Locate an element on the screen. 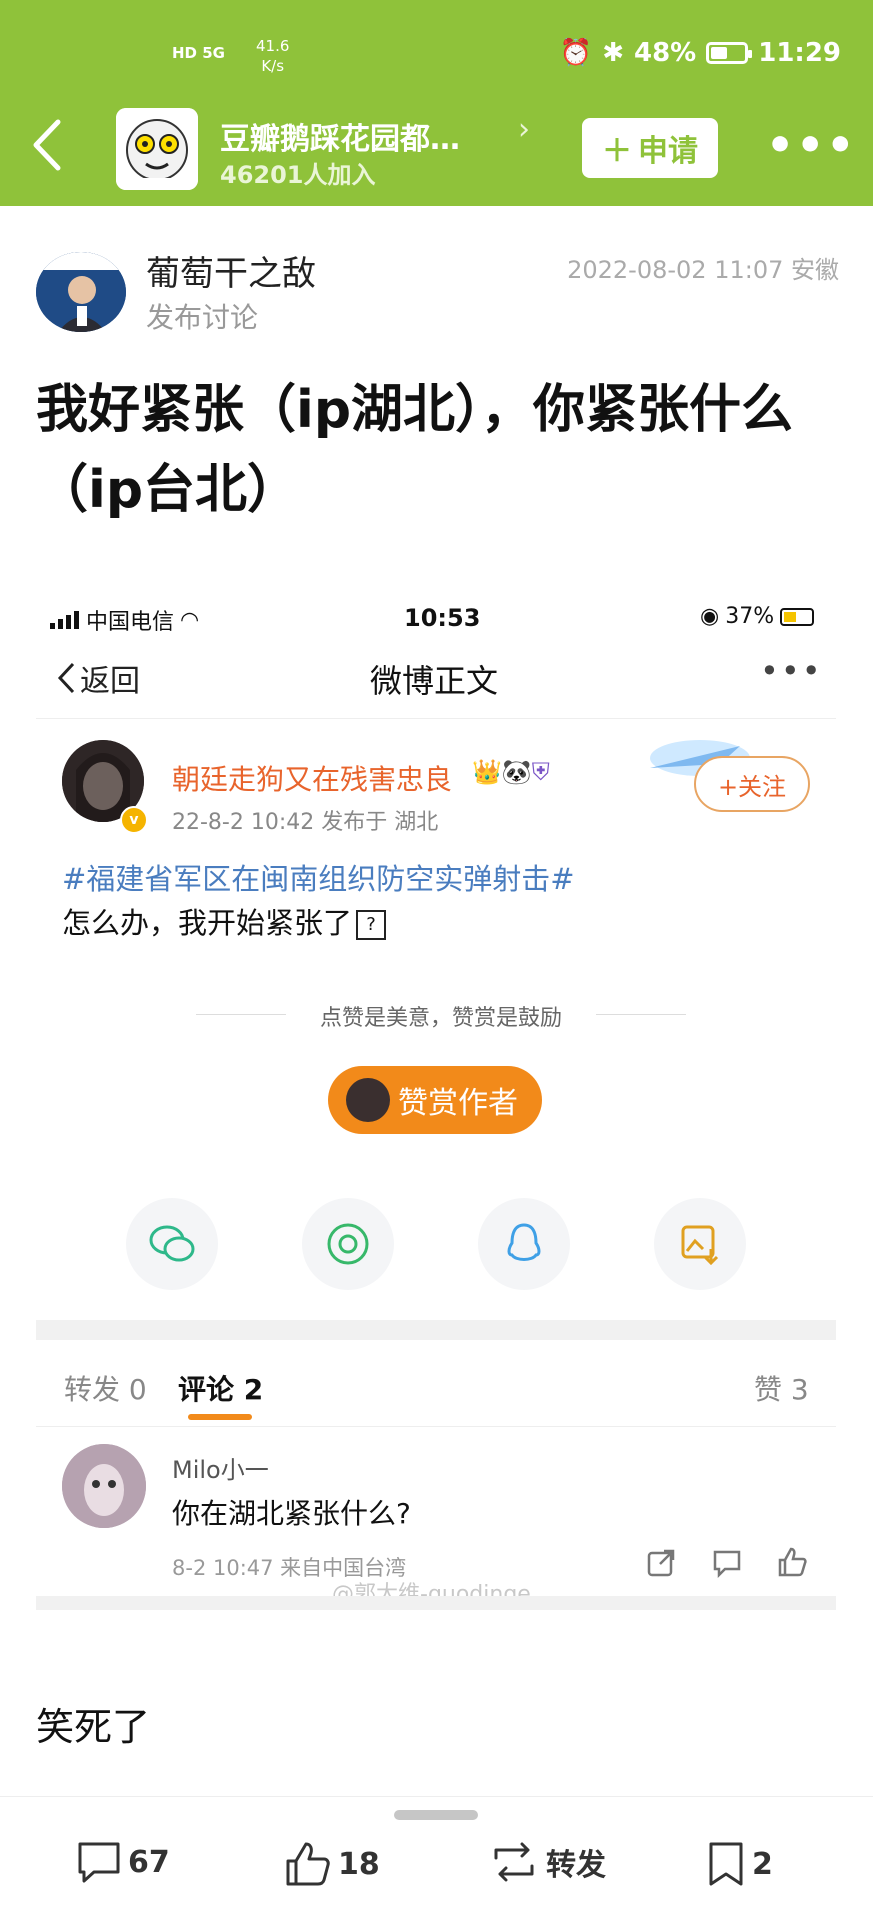 The width and height of the screenshot is (873, 1920). network-speed: 41.6 K/s is located at coordinates (272, 56).